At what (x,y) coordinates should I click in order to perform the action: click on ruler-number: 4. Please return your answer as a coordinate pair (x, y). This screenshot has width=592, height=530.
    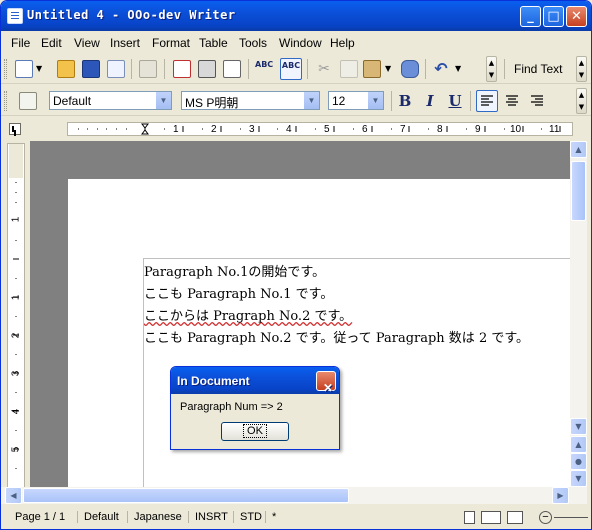
    Looking at the image, I should click on (16, 411).